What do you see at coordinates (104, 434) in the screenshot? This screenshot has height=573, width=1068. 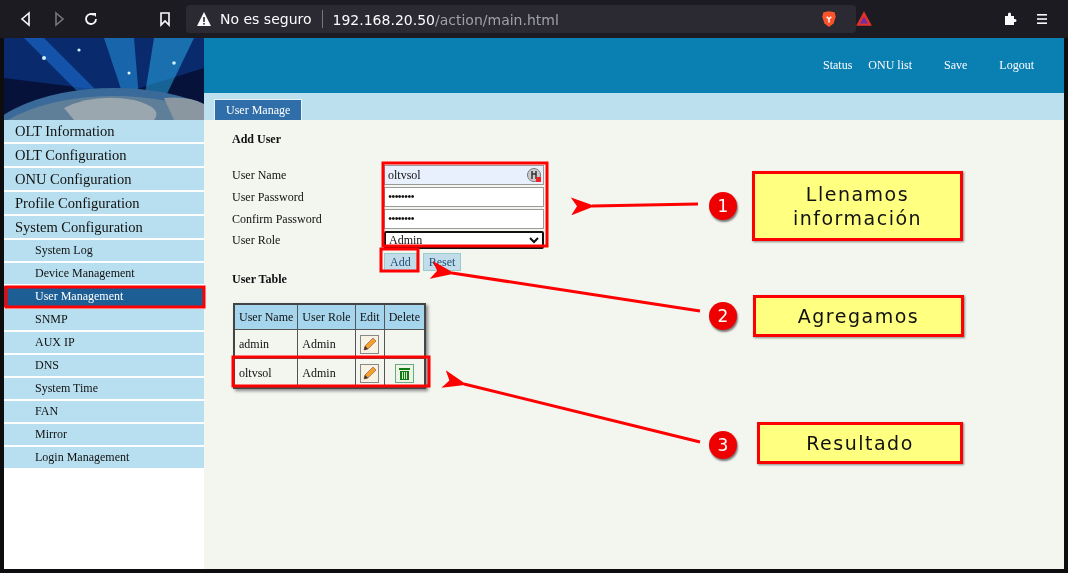 I see `sidebar-subitem: Mirror` at bounding box center [104, 434].